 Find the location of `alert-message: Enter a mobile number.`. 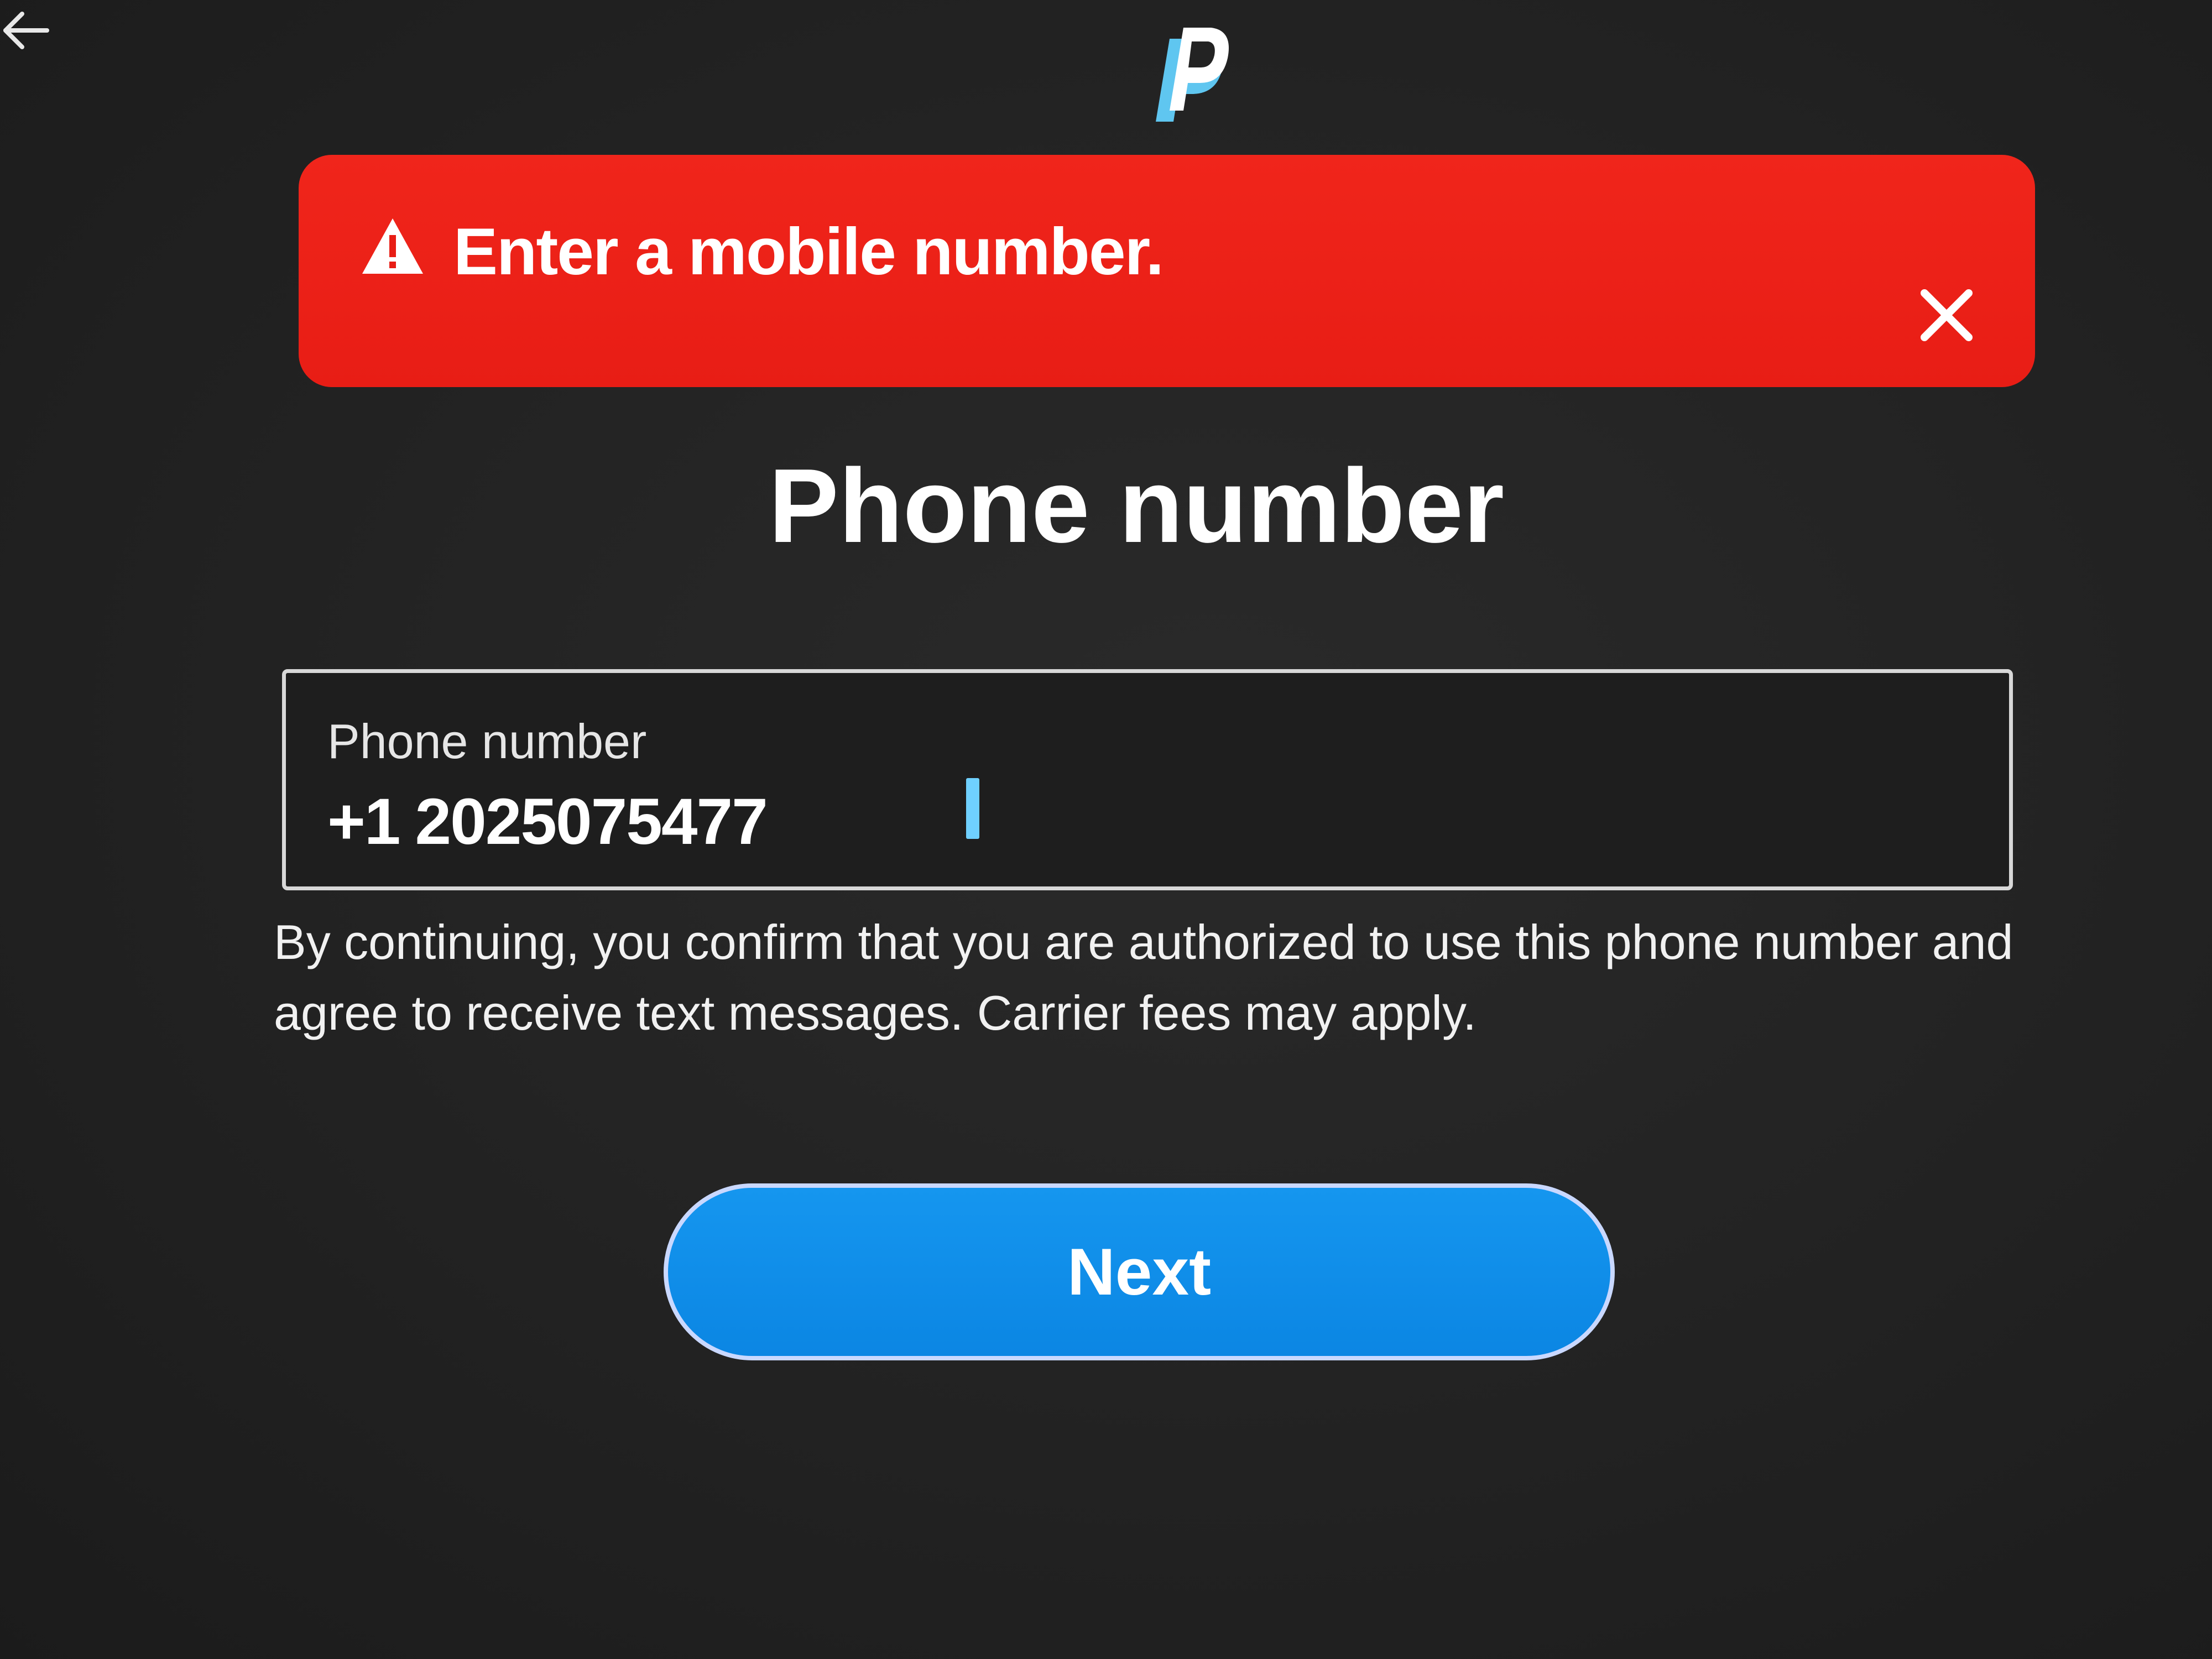

alert-message: Enter a mobile number. is located at coordinates (808, 252).